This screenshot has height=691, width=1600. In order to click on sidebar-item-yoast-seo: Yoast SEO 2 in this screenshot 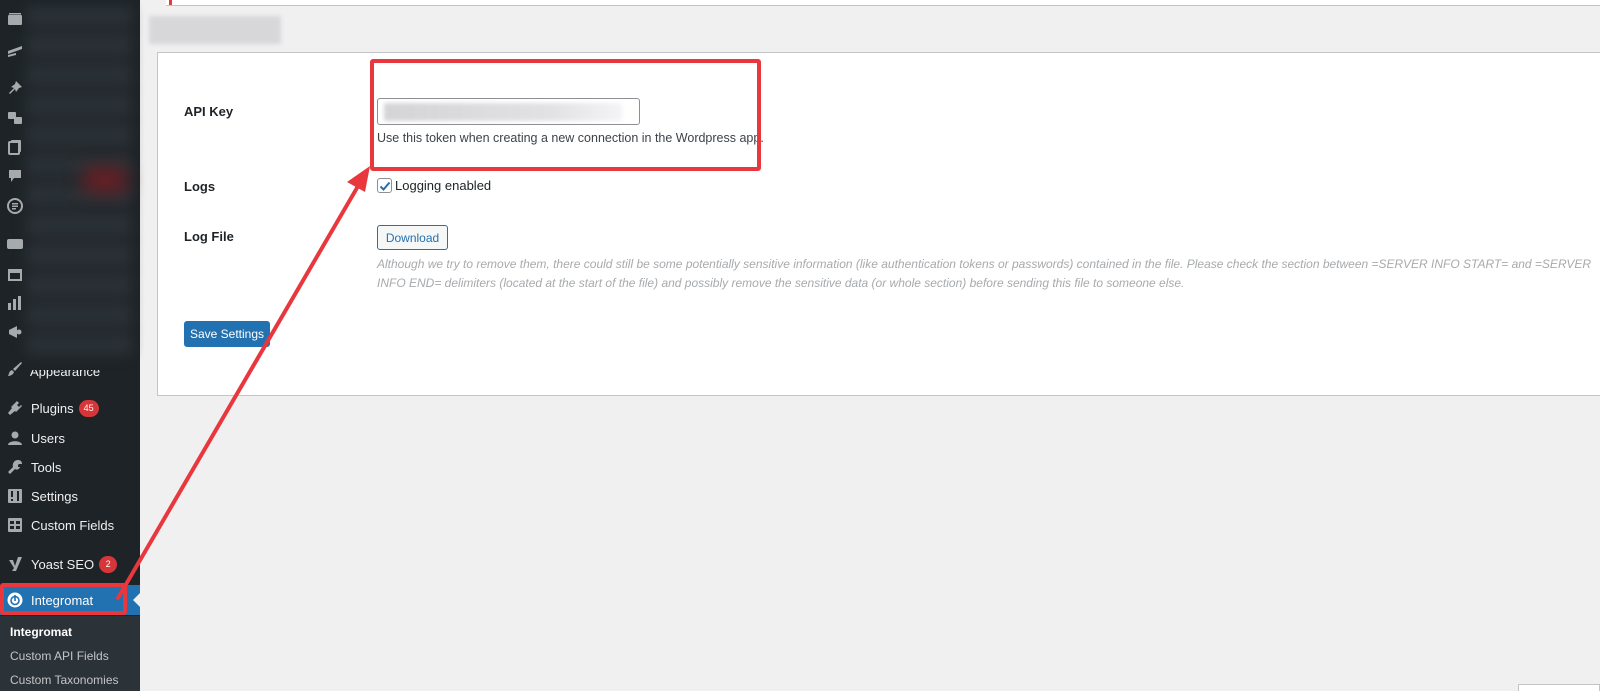, I will do `click(70, 564)`.